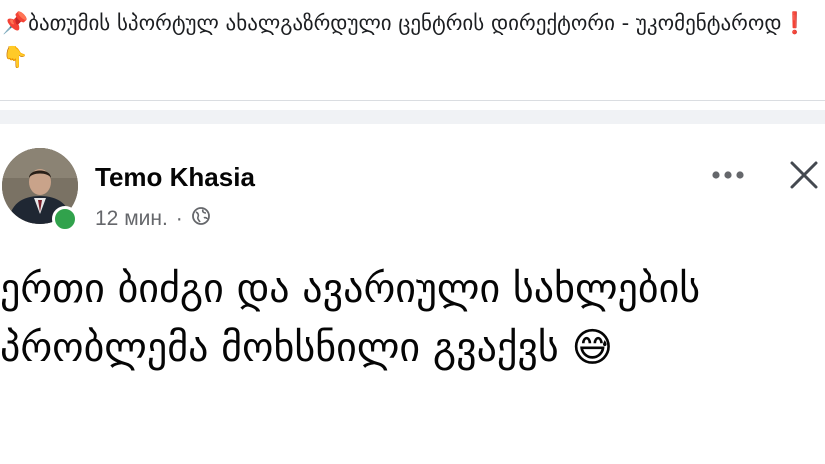 This screenshot has width=825, height=464. Describe the element at coordinates (412, 117) in the screenshot. I see `section-gap` at that location.